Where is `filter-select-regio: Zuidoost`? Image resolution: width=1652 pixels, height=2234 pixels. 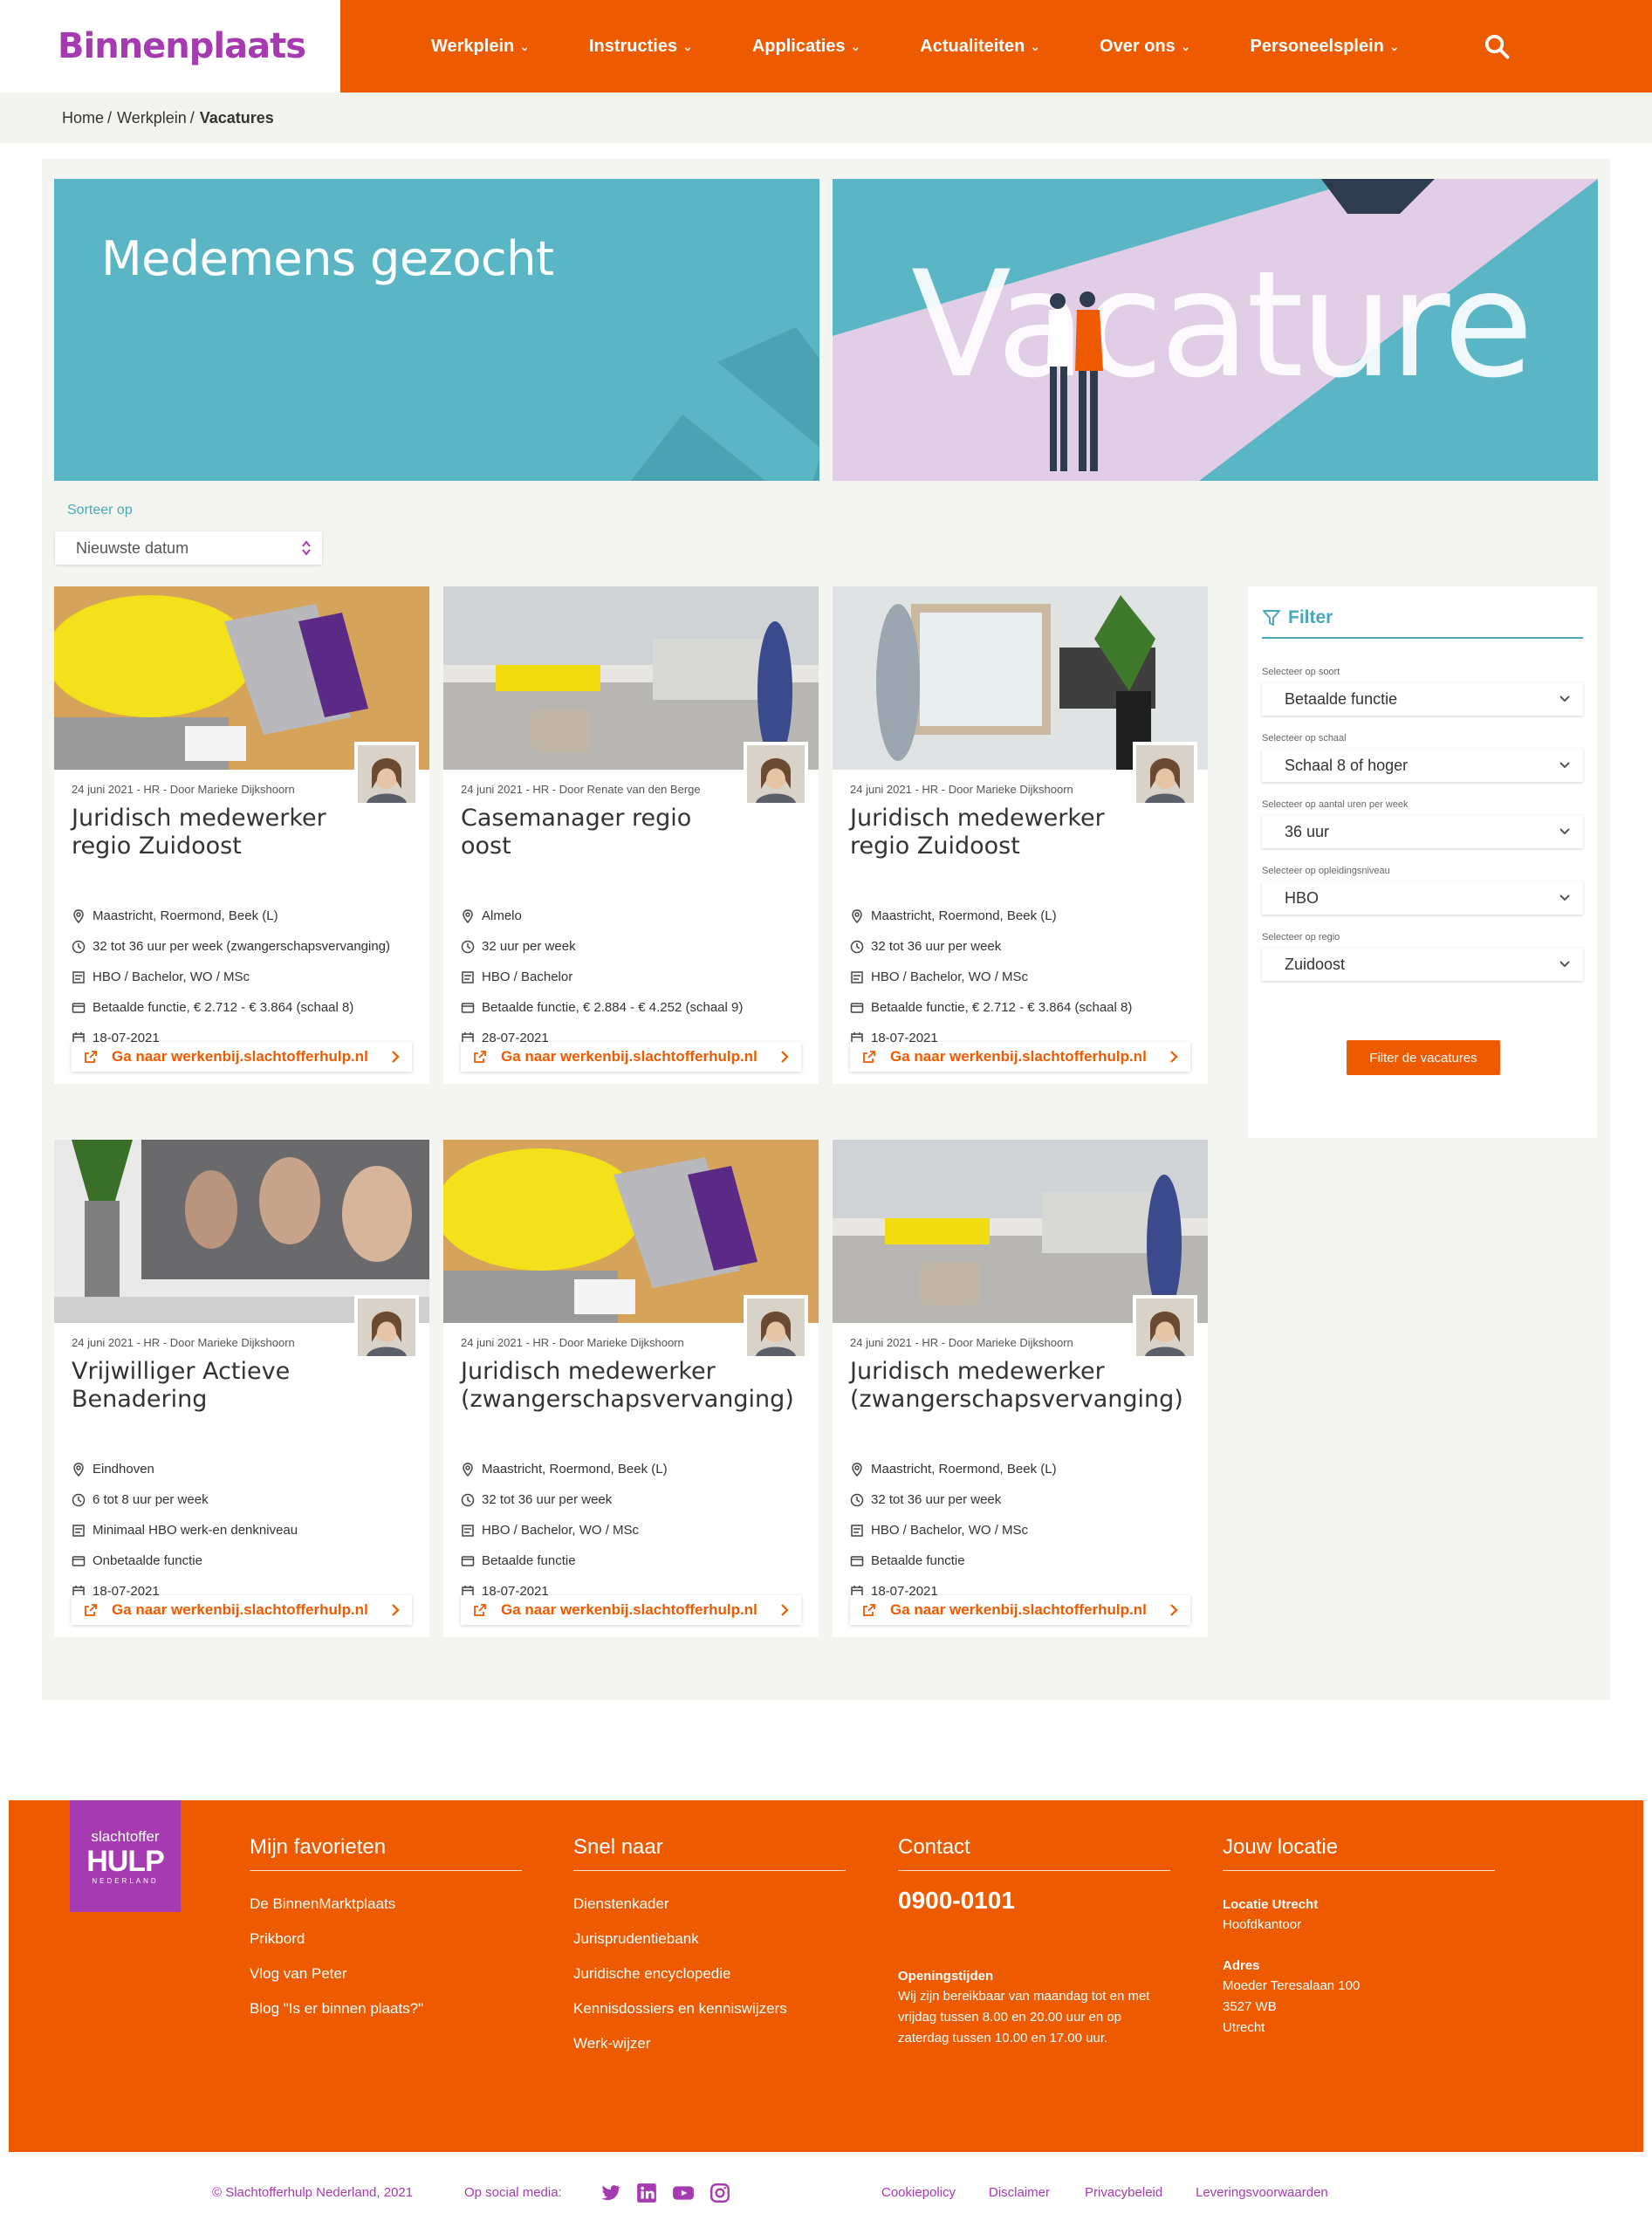 filter-select-regio: Zuidoost is located at coordinates (1422, 964).